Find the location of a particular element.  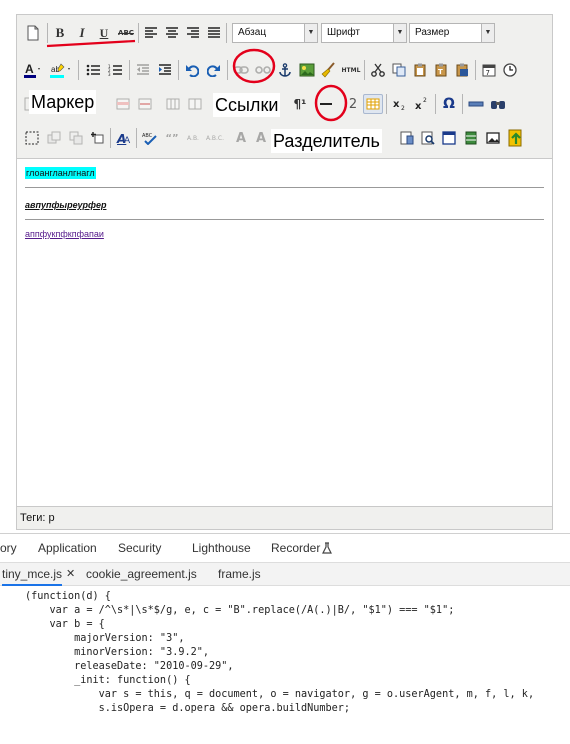

code-line: minorVersion: "3.9.2", is located at coordinates (117, 652).